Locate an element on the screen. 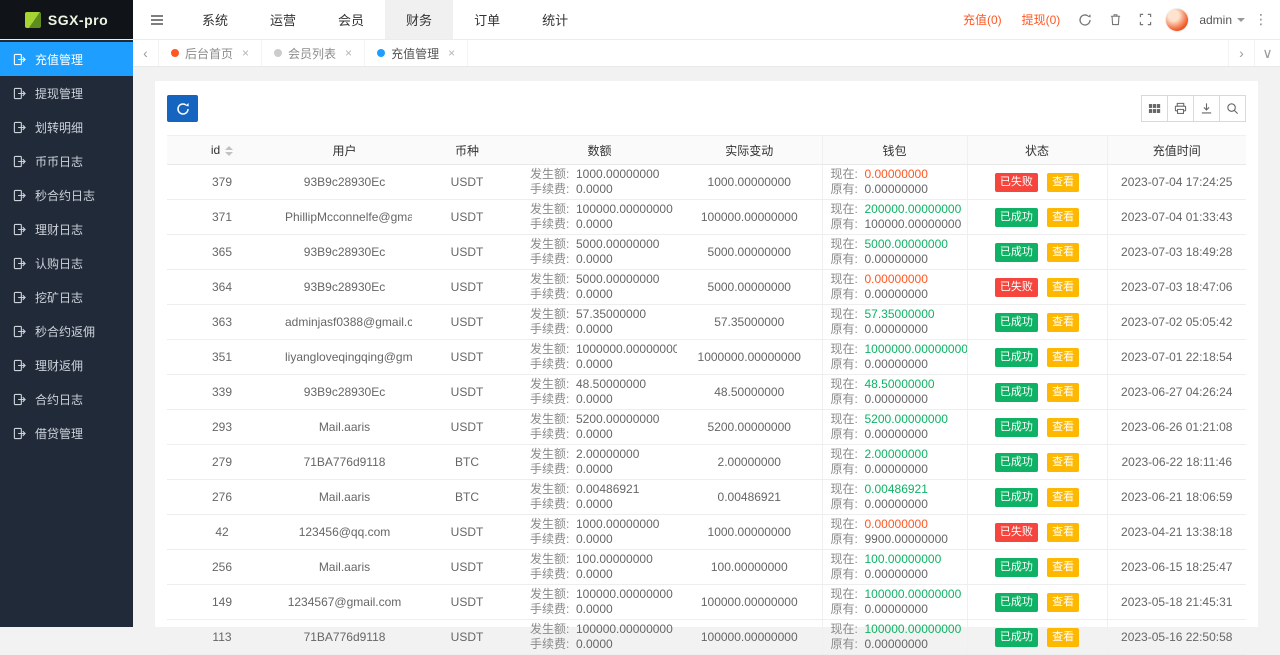  menu-collapse-icon is located at coordinates (157, 19).